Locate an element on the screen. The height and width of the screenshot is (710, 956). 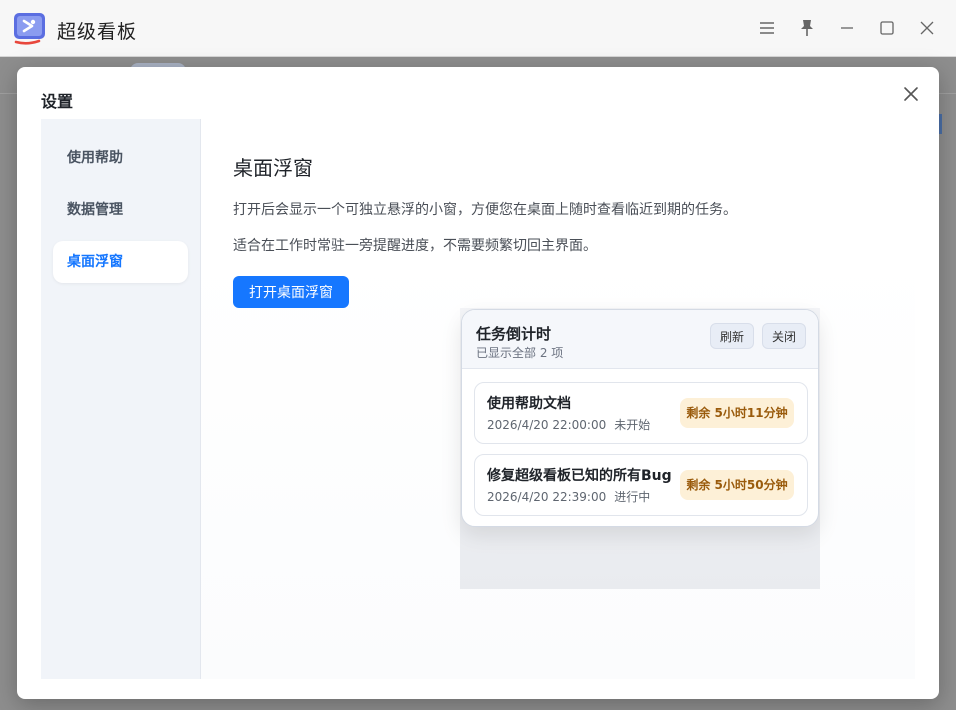
remaining-time-badge: 剩余 5小时50分钟 is located at coordinates (737, 485).